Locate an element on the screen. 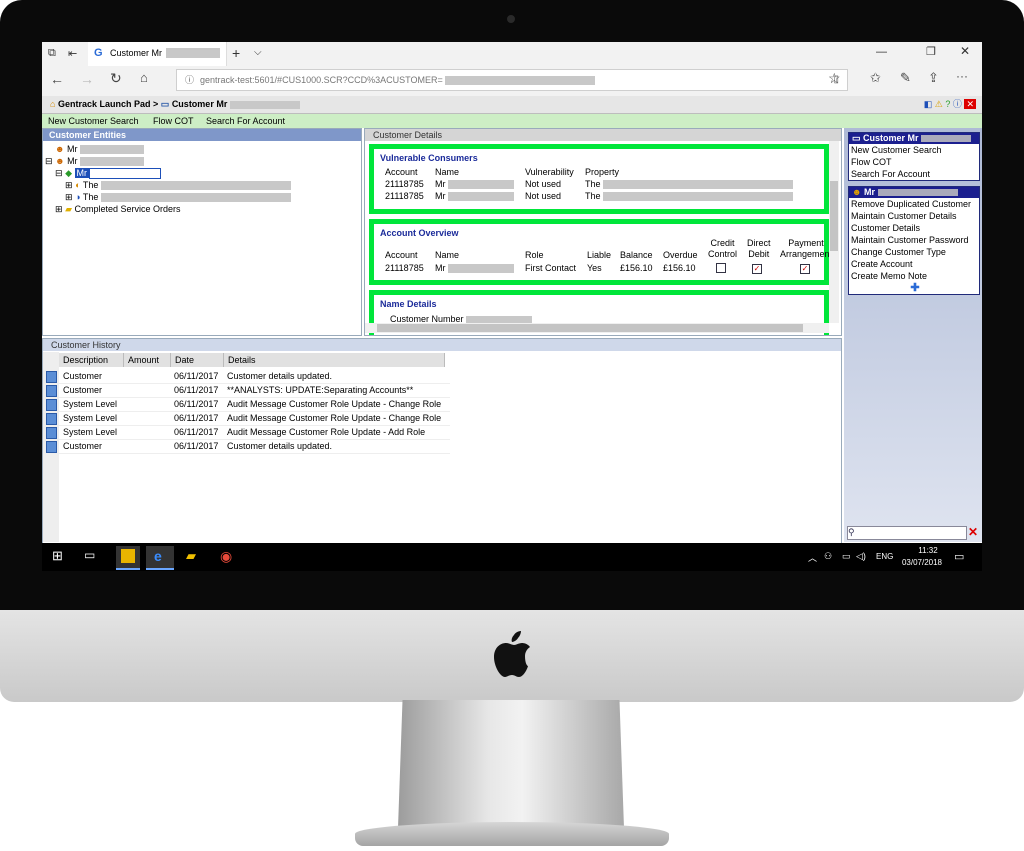 The width and height of the screenshot is (1024, 851). new-tab-button: + is located at coordinates (236, 53).